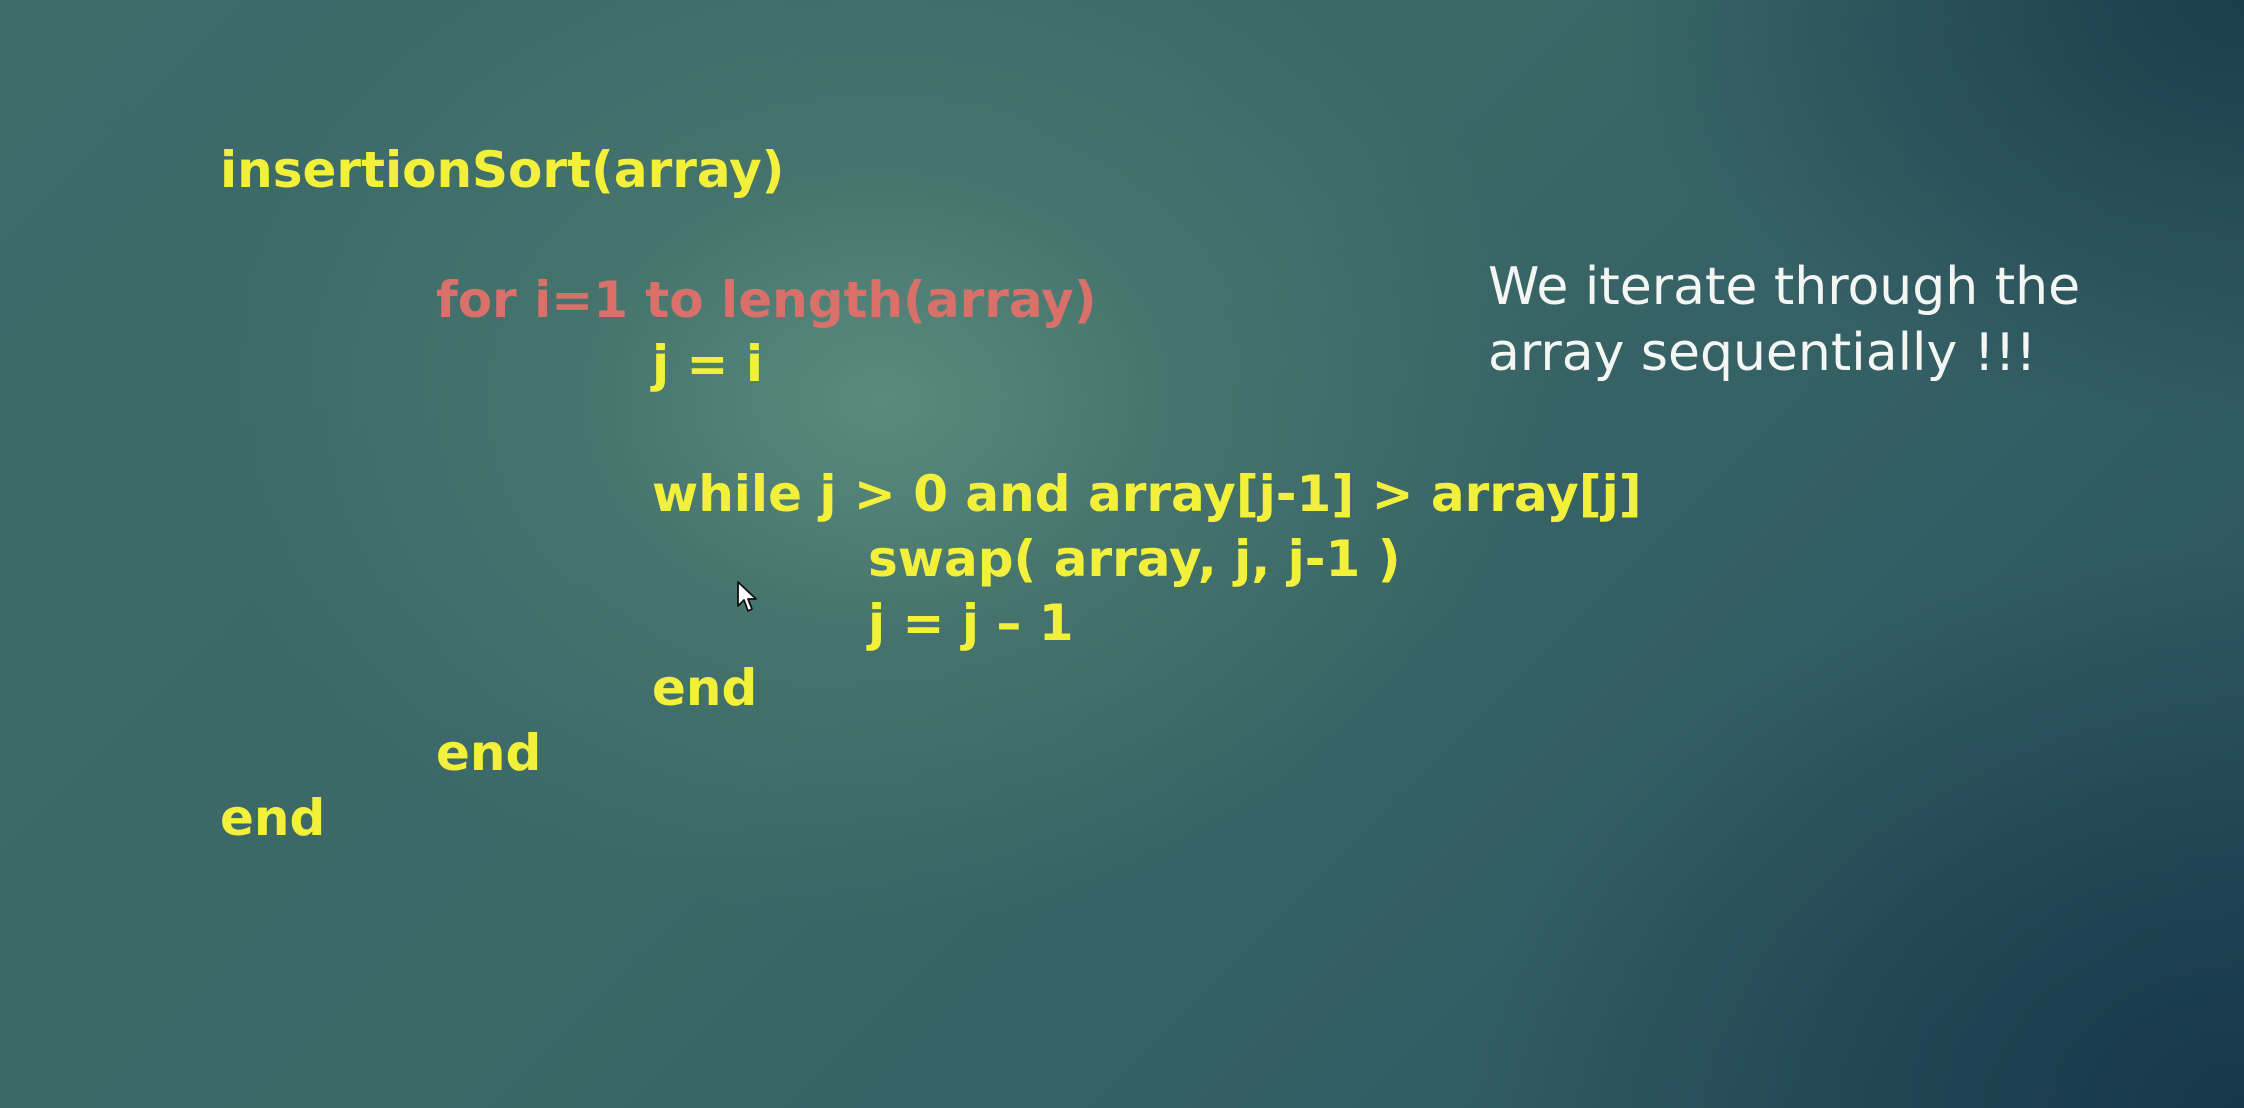 The height and width of the screenshot is (1108, 2244). Describe the element at coordinates (747, 596) in the screenshot. I see `mouse-pointer-icon` at that location.